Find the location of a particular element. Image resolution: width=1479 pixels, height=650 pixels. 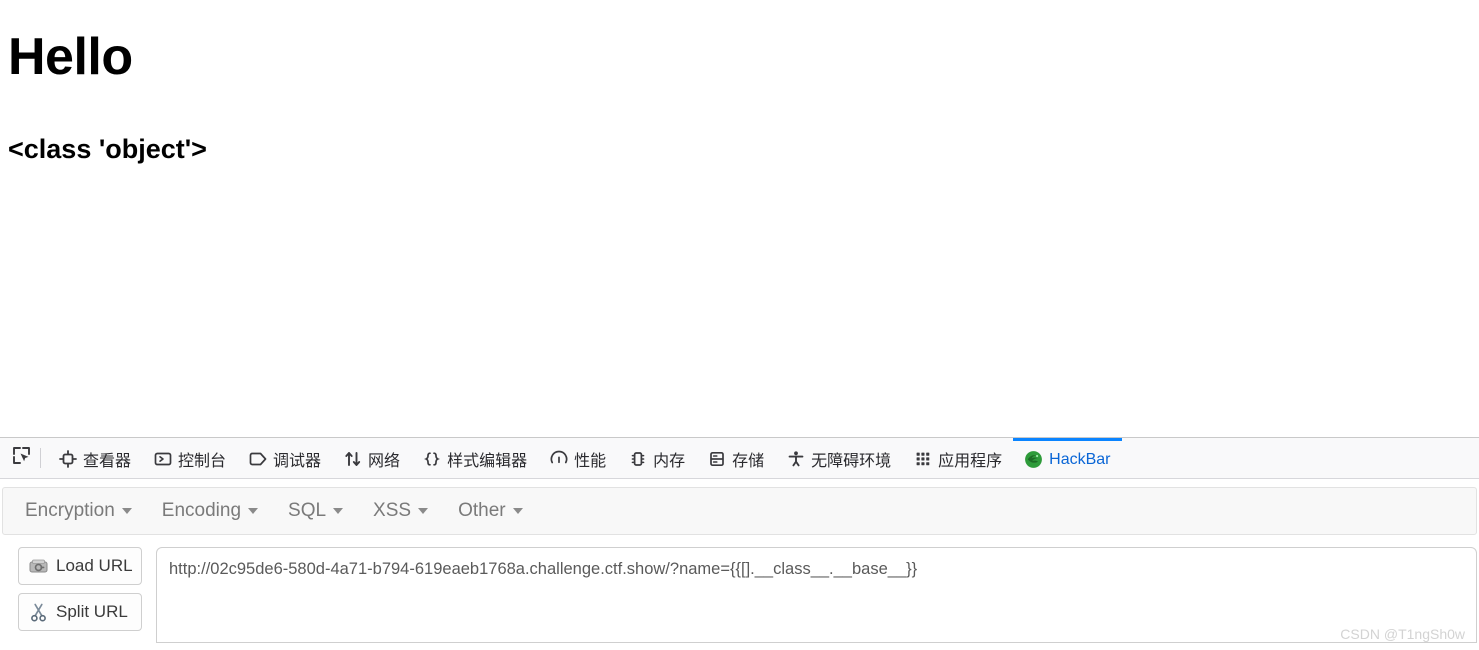

tab-label: 内存 is located at coordinates (669, 461).